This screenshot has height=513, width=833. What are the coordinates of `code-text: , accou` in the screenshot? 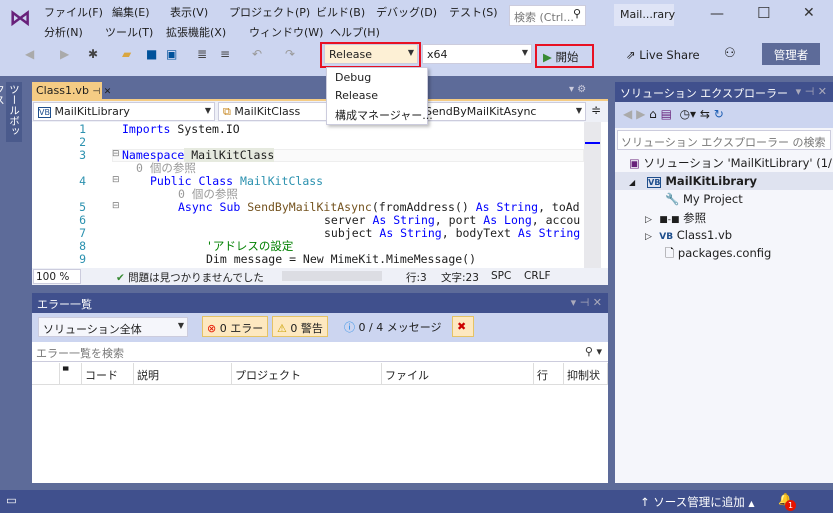 It's located at (556, 220).